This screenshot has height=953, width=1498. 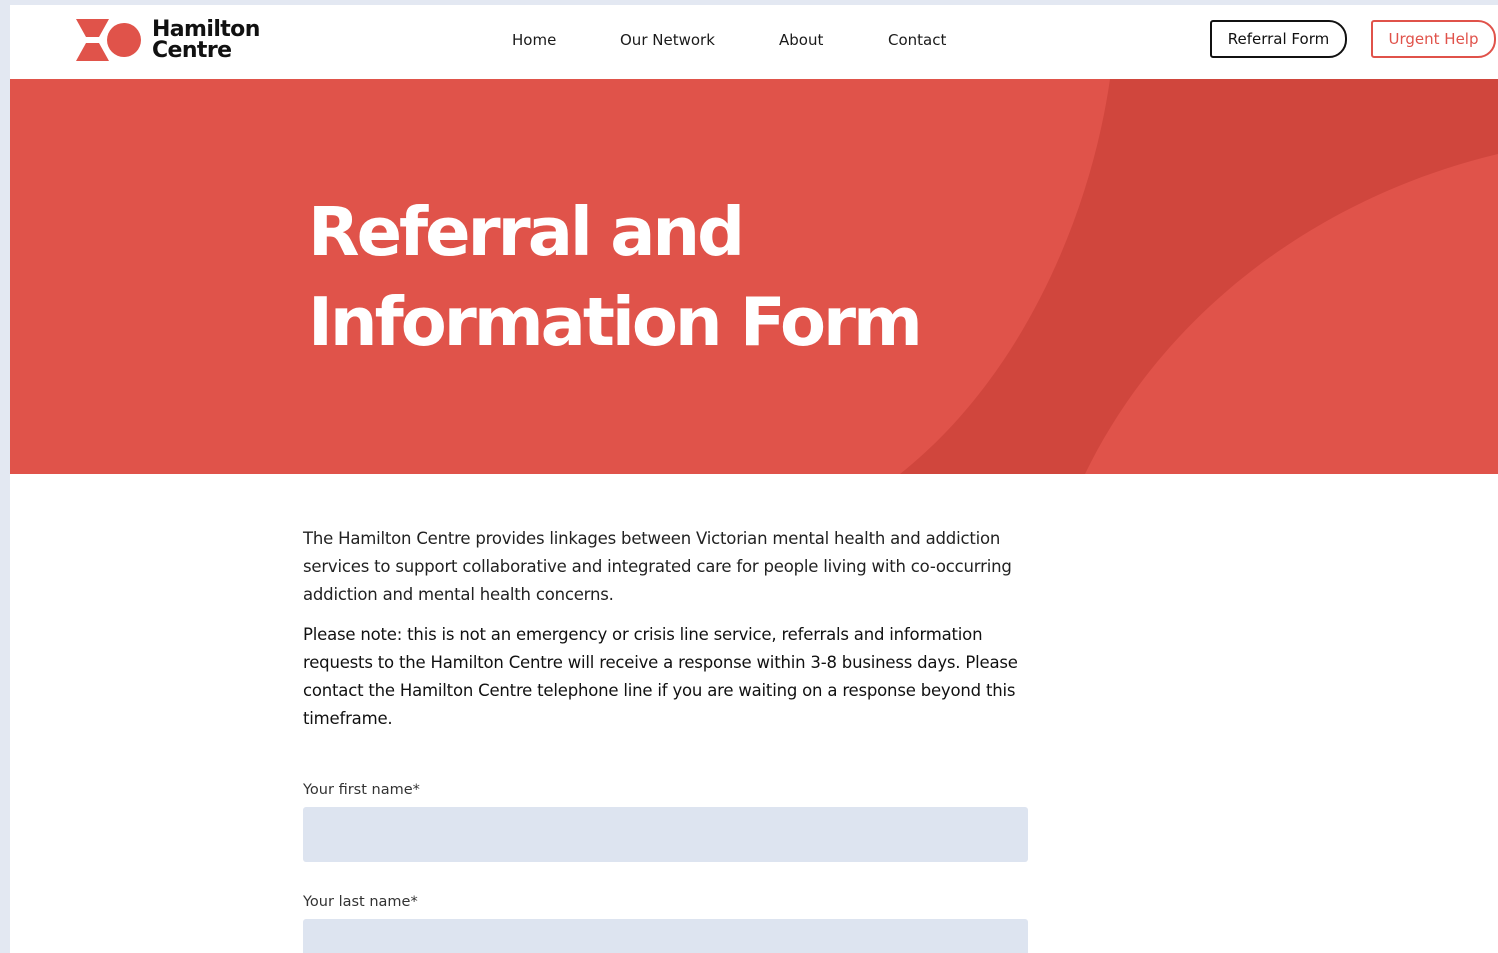 I want to click on first-name-field: Your first name*, so click(x=665, y=821).